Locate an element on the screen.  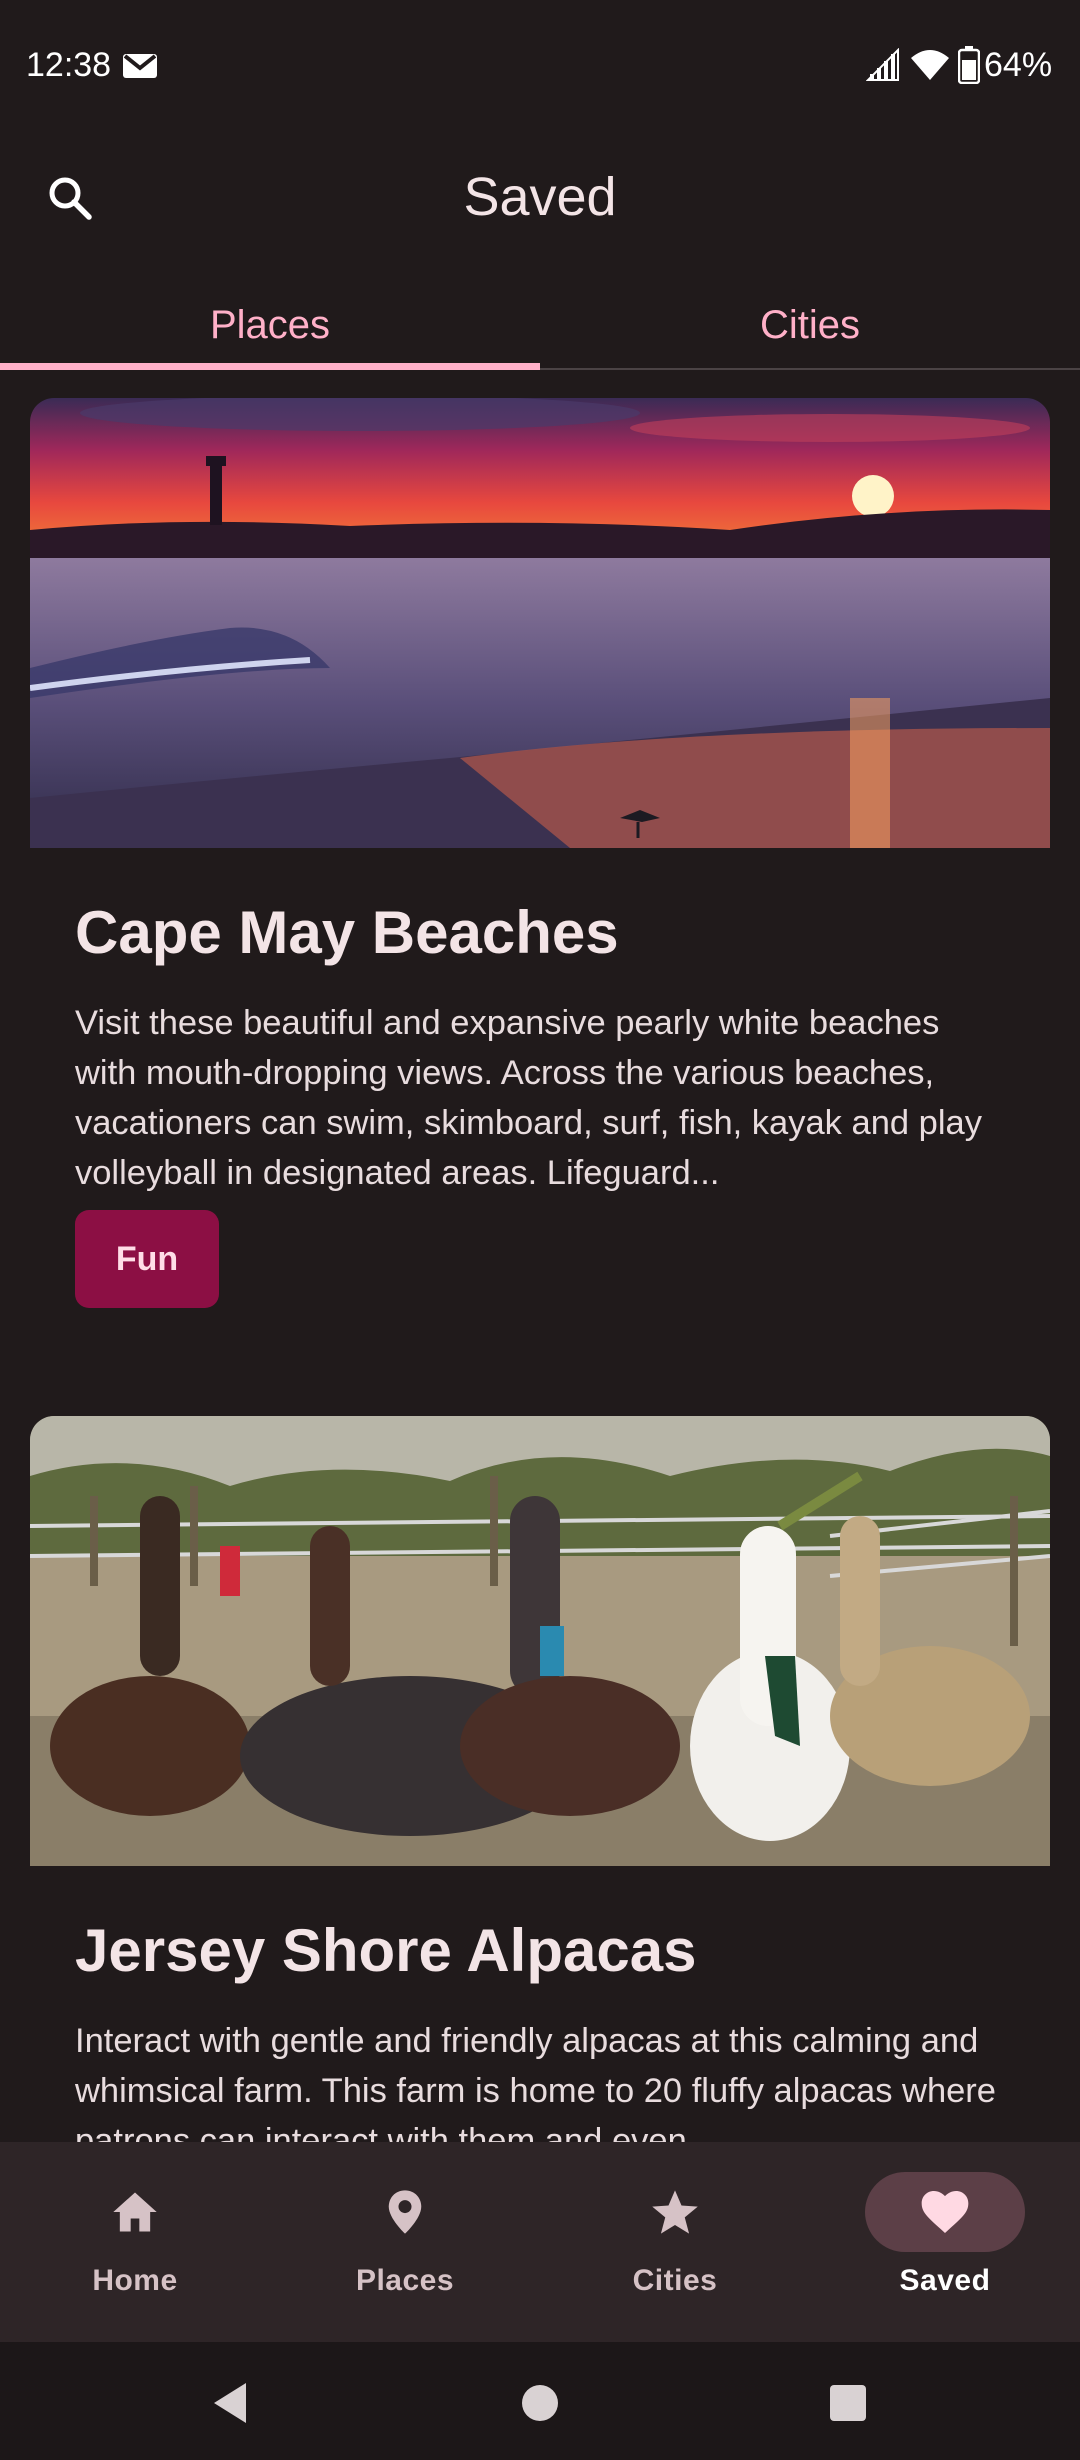
top-app-bar: Saved is located at coordinates (540, 197).